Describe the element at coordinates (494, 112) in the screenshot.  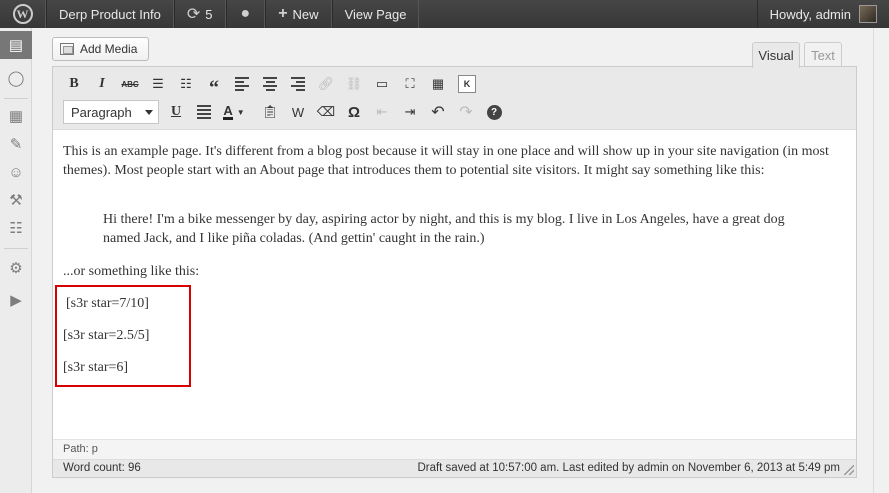
I see `help-button: ?` at that location.